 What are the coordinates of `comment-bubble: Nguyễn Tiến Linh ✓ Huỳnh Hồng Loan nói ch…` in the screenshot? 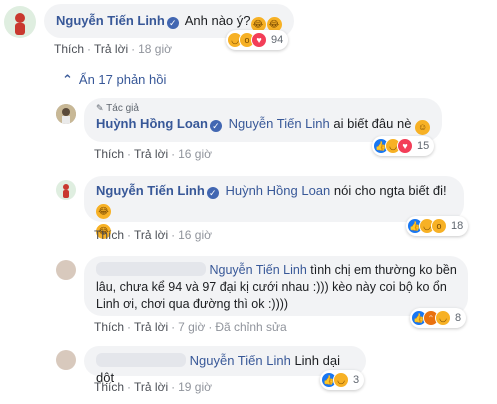 It's located at (274, 207).